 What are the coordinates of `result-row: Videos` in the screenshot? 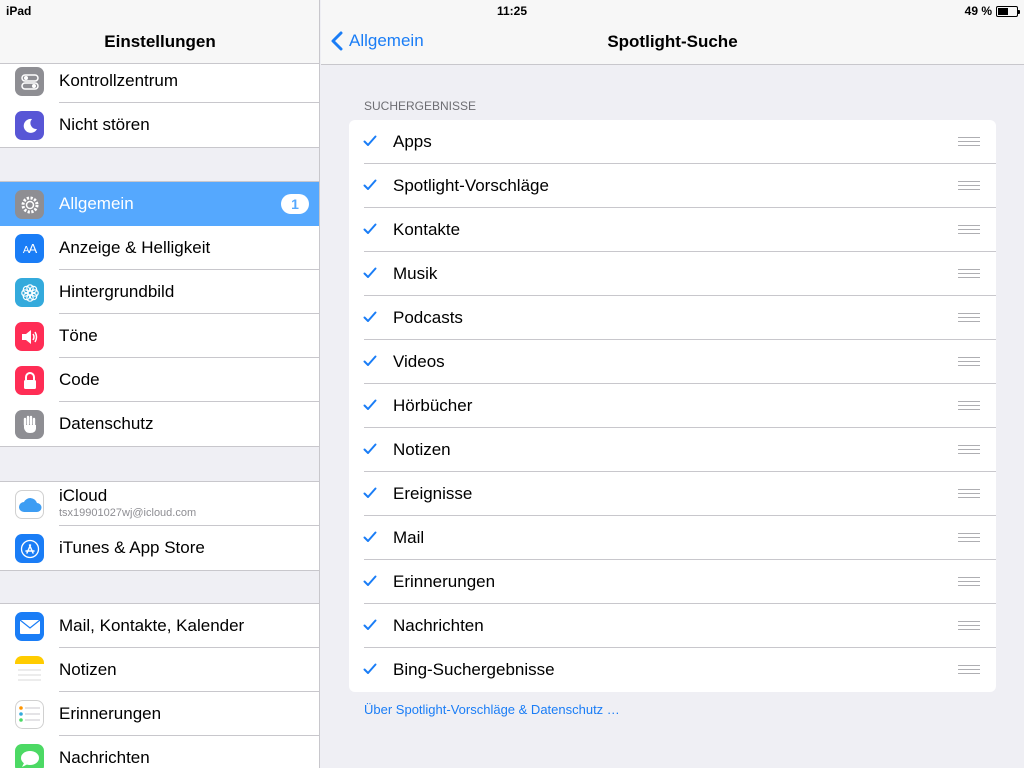 It's located at (672, 362).